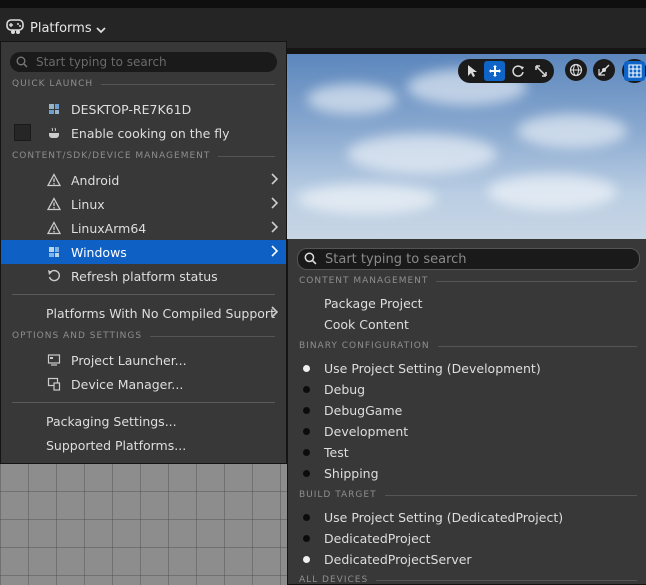 This screenshot has height=585, width=646. I want to click on section-quick-launch: QUICK LAUNCH, so click(143, 84).